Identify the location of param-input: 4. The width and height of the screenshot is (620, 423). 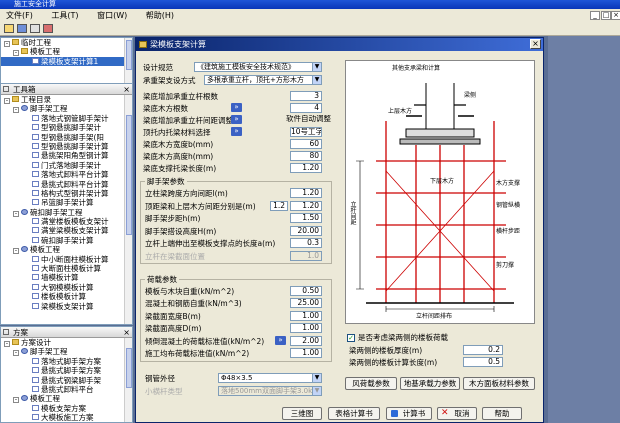
(306, 108).